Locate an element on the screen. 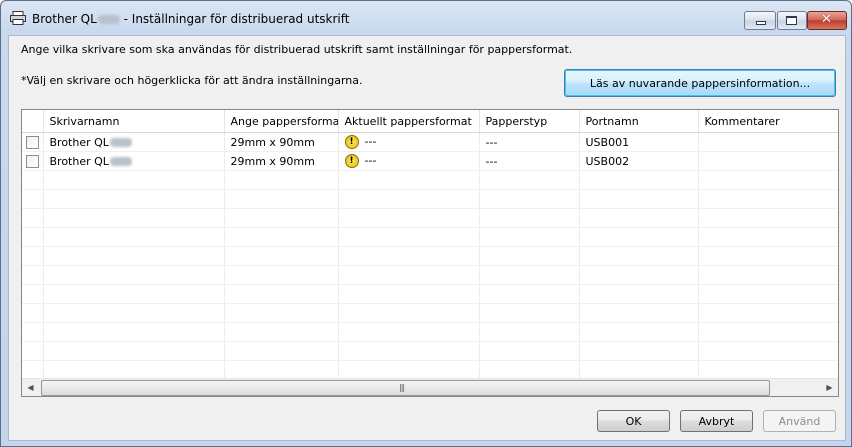 The image size is (852, 447). column-header-paper-type: Papperstyp is located at coordinates (529, 121).